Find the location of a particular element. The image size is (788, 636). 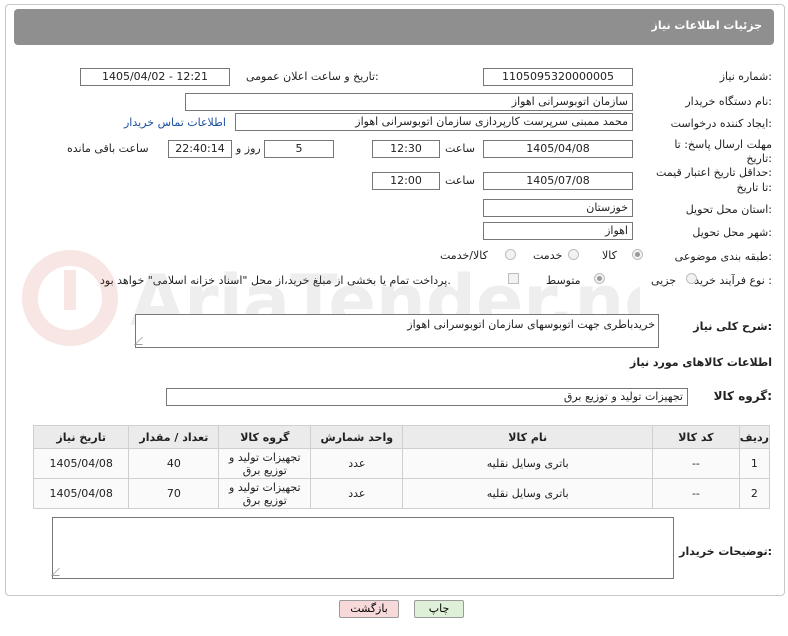

back-button: بازگشت is located at coordinates (369, 609).